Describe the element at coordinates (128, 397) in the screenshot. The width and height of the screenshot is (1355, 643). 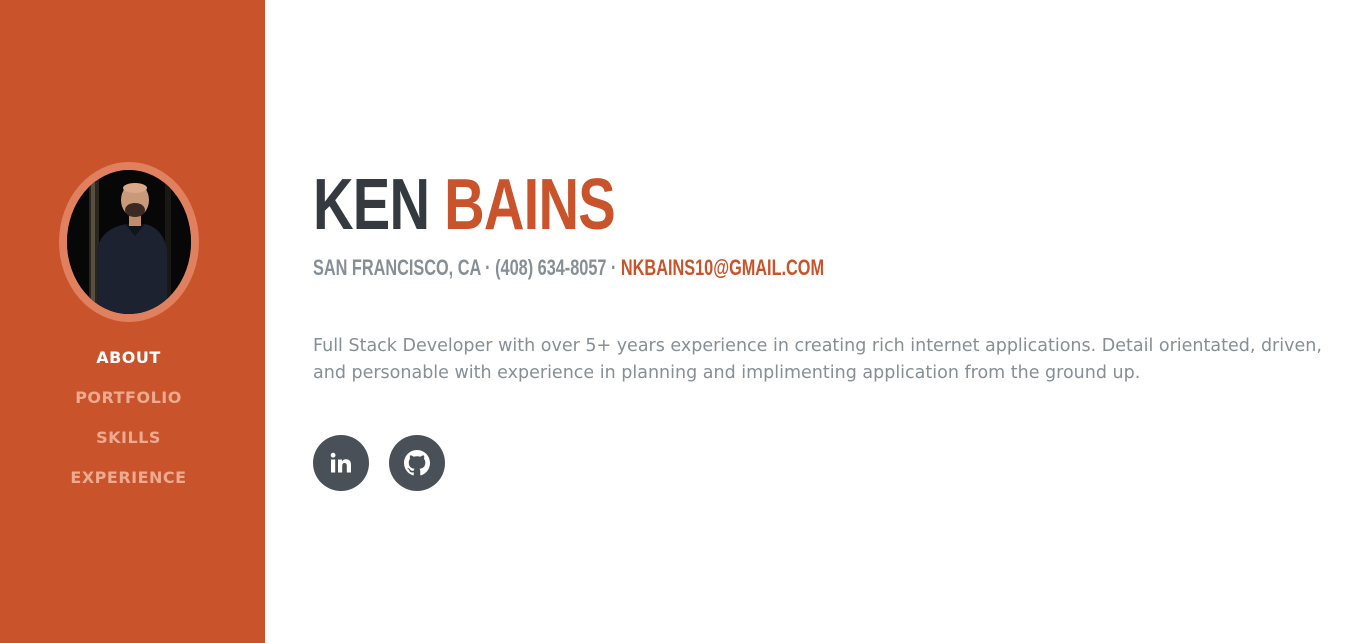
I see `nav-link-portfolio: PORTFOLIO` at that location.